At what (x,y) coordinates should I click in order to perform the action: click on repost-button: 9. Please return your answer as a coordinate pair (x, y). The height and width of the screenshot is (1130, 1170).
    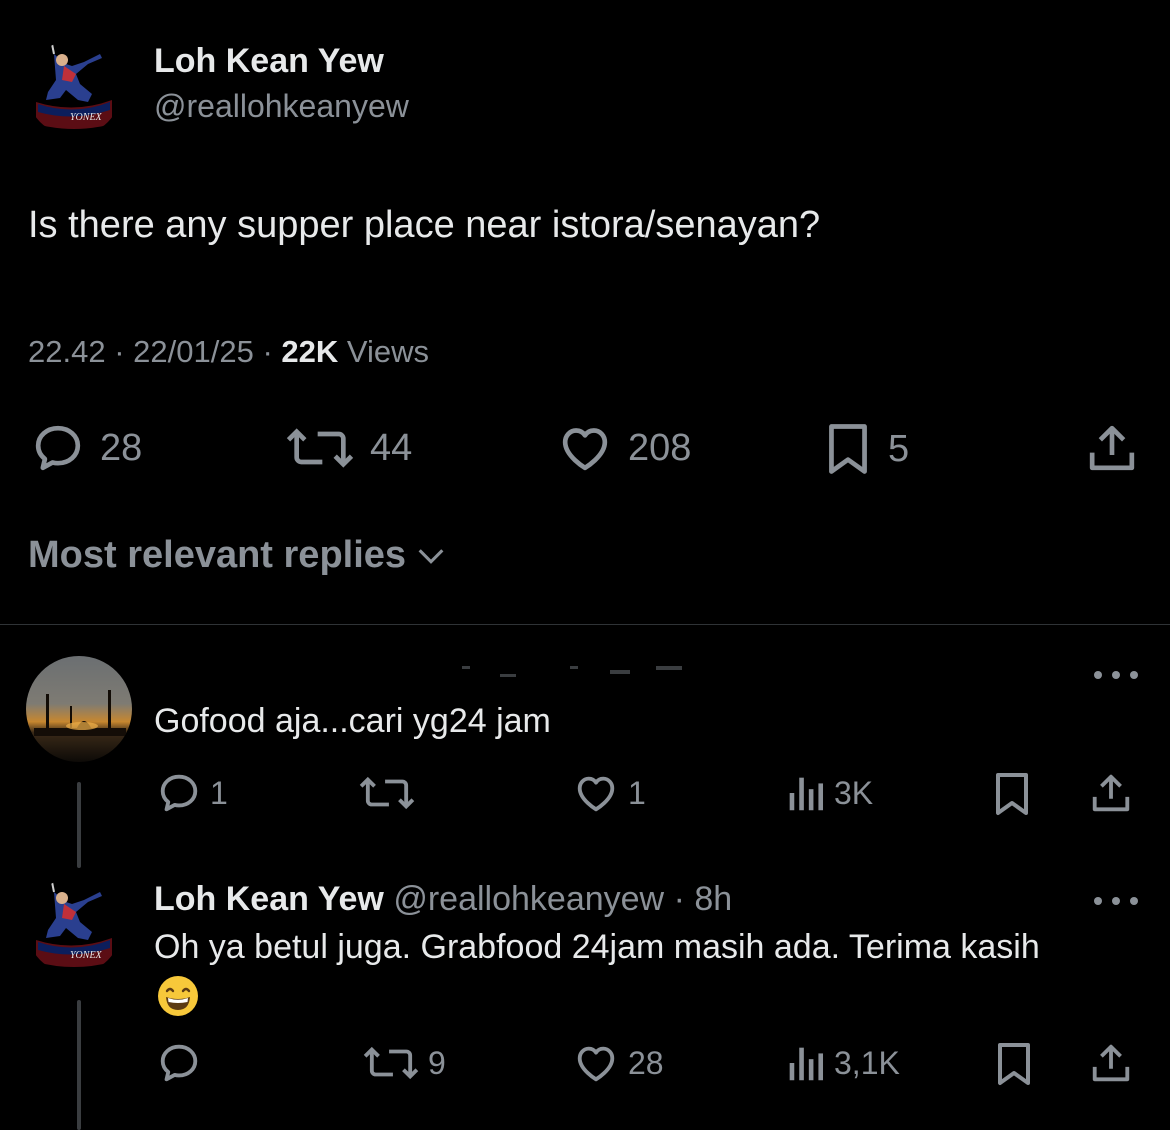
    Looking at the image, I should click on (404, 1063).